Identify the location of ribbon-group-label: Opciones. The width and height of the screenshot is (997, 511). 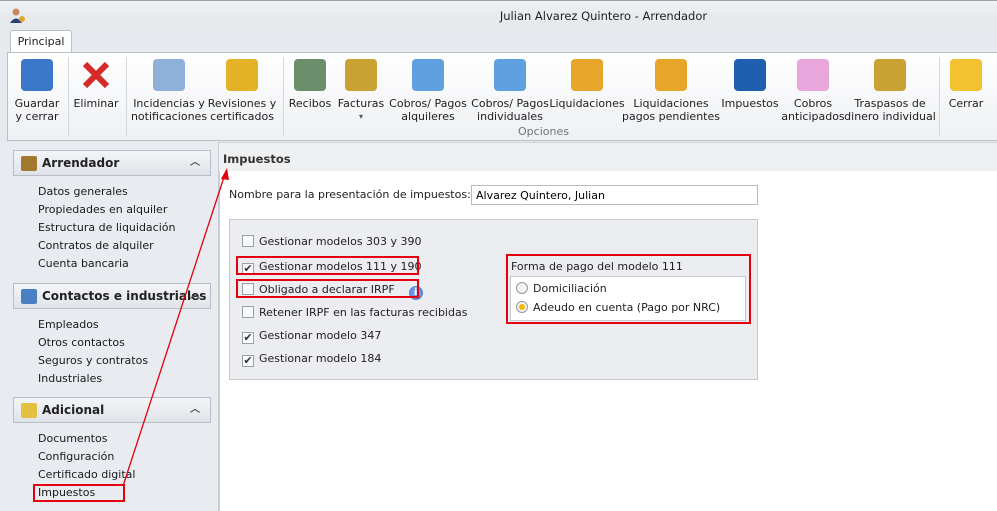
(543, 131).